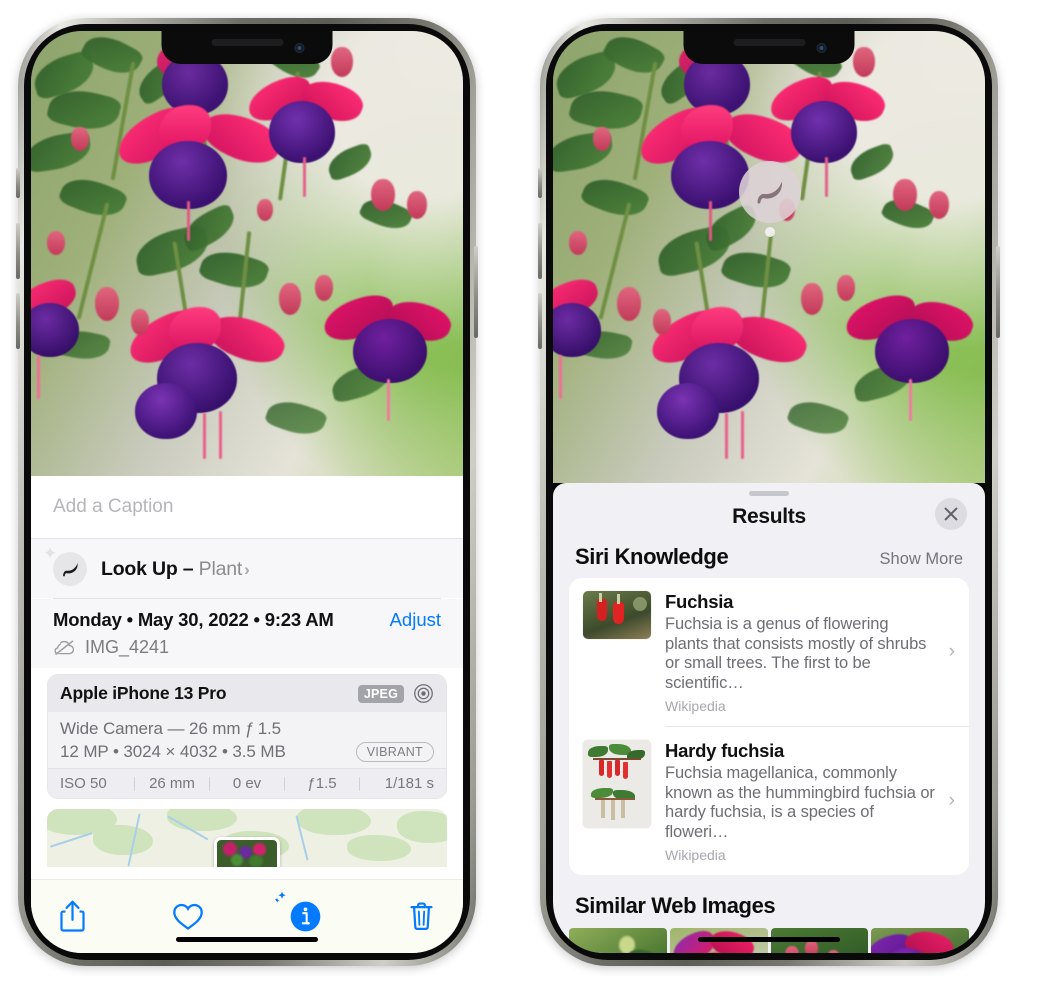  What do you see at coordinates (127, 647) in the screenshot?
I see `file-name: IMG_4241` at bounding box center [127, 647].